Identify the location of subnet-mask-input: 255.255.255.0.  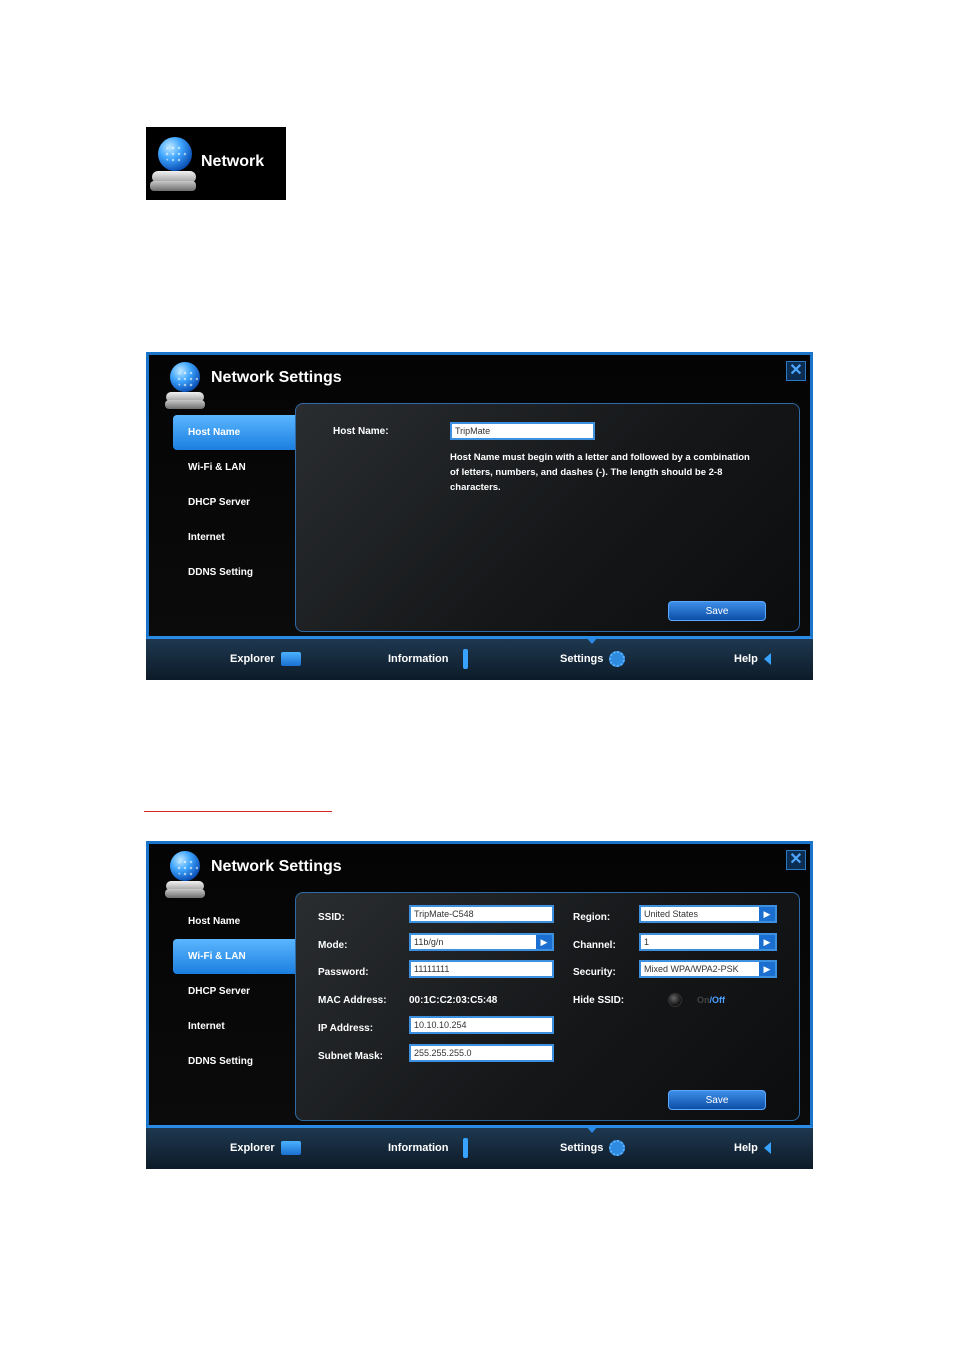
(481, 1053).